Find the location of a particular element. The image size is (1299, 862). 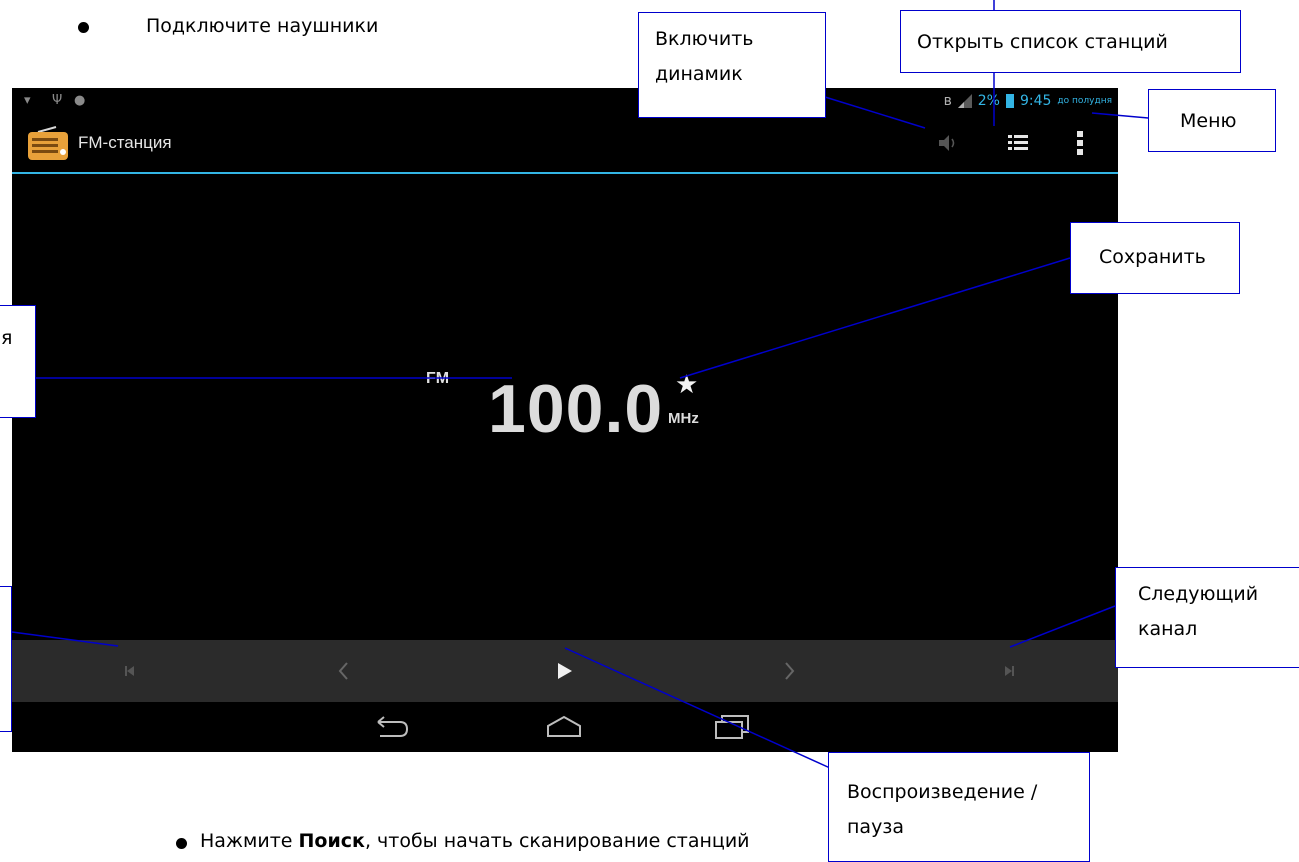

clock: 9:45 is located at coordinates (1035, 101).